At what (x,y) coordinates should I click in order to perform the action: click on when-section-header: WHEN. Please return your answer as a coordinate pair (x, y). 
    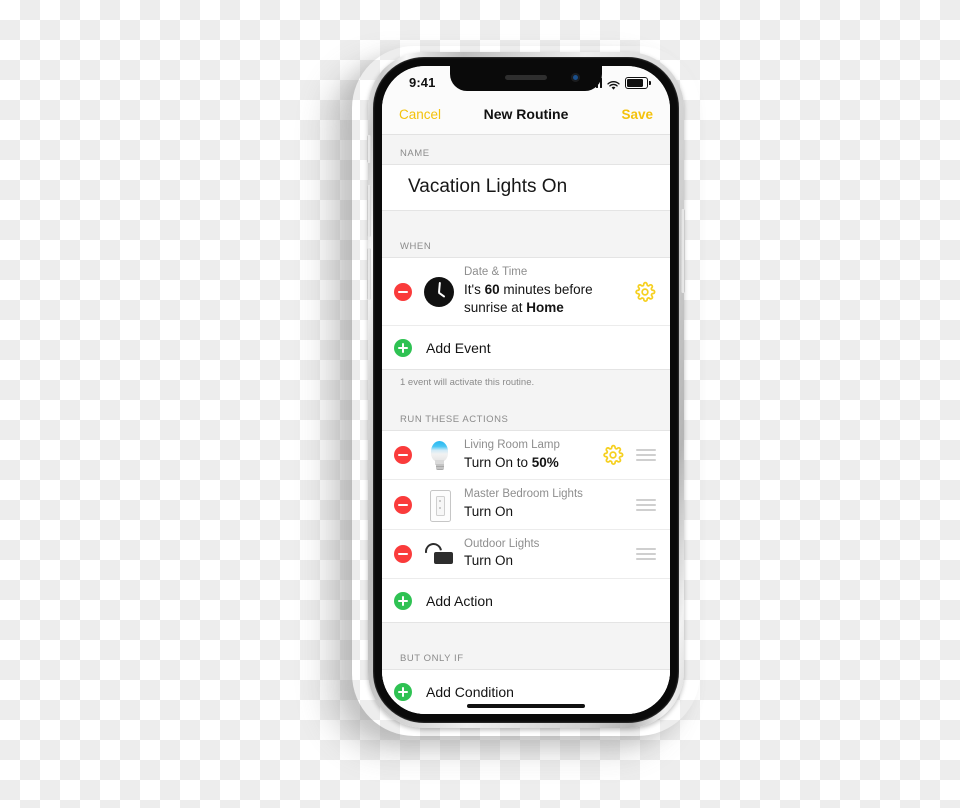
    Looking at the image, I should click on (526, 242).